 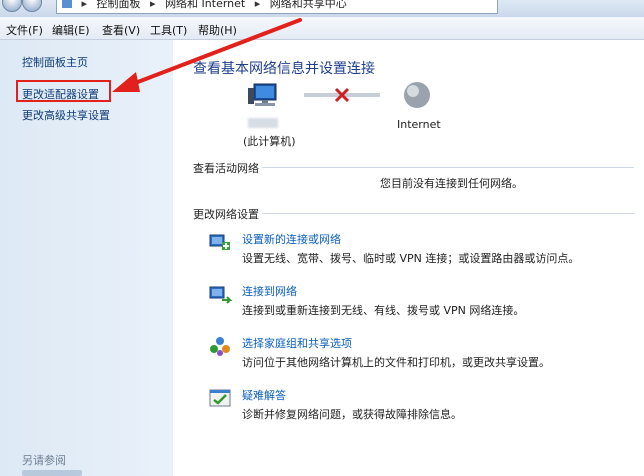 What do you see at coordinates (264, 395) in the screenshot?
I see `task-troubleshoot: 疑难解答` at bounding box center [264, 395].